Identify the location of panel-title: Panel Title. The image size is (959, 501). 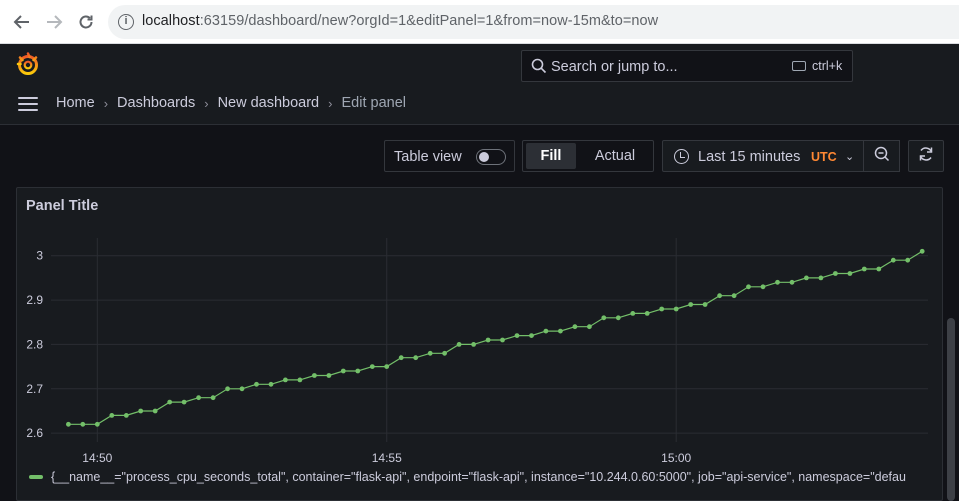
(62, 206).